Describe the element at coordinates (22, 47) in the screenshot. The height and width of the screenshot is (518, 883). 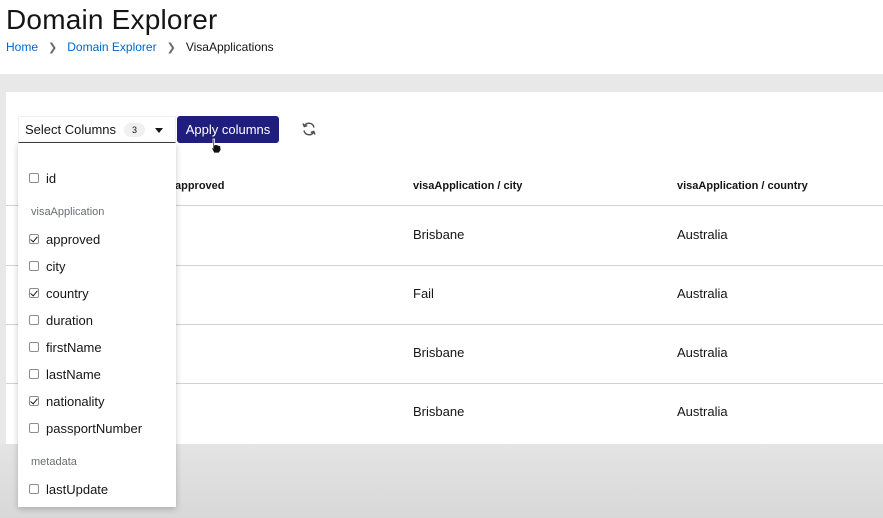
I see `breadcrumb-home: Home` at that location.